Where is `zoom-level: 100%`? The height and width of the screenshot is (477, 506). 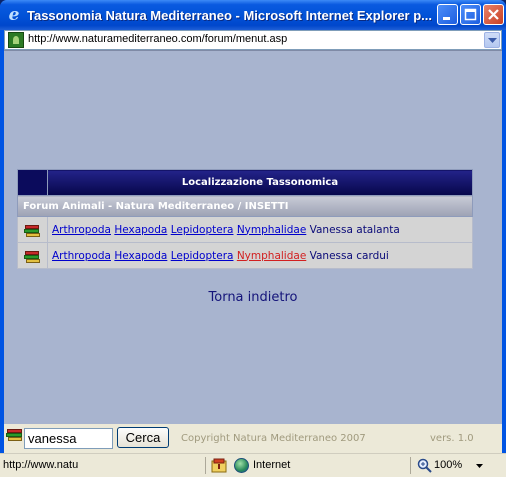 zoom-level: 100% is located at coordinates (448, 465).